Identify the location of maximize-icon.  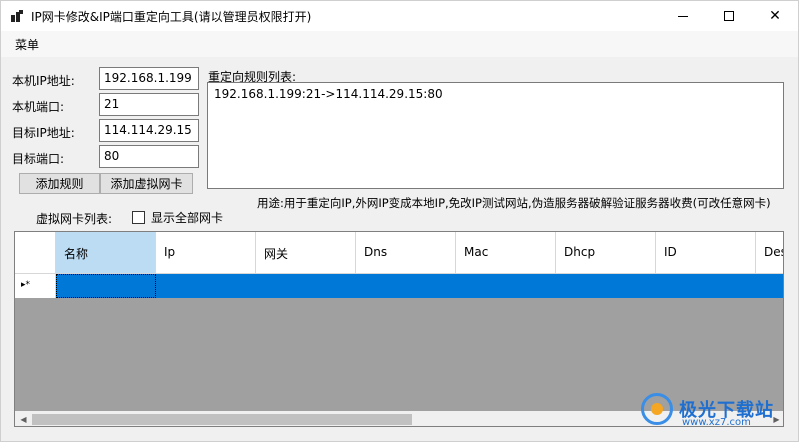
(729, 16).